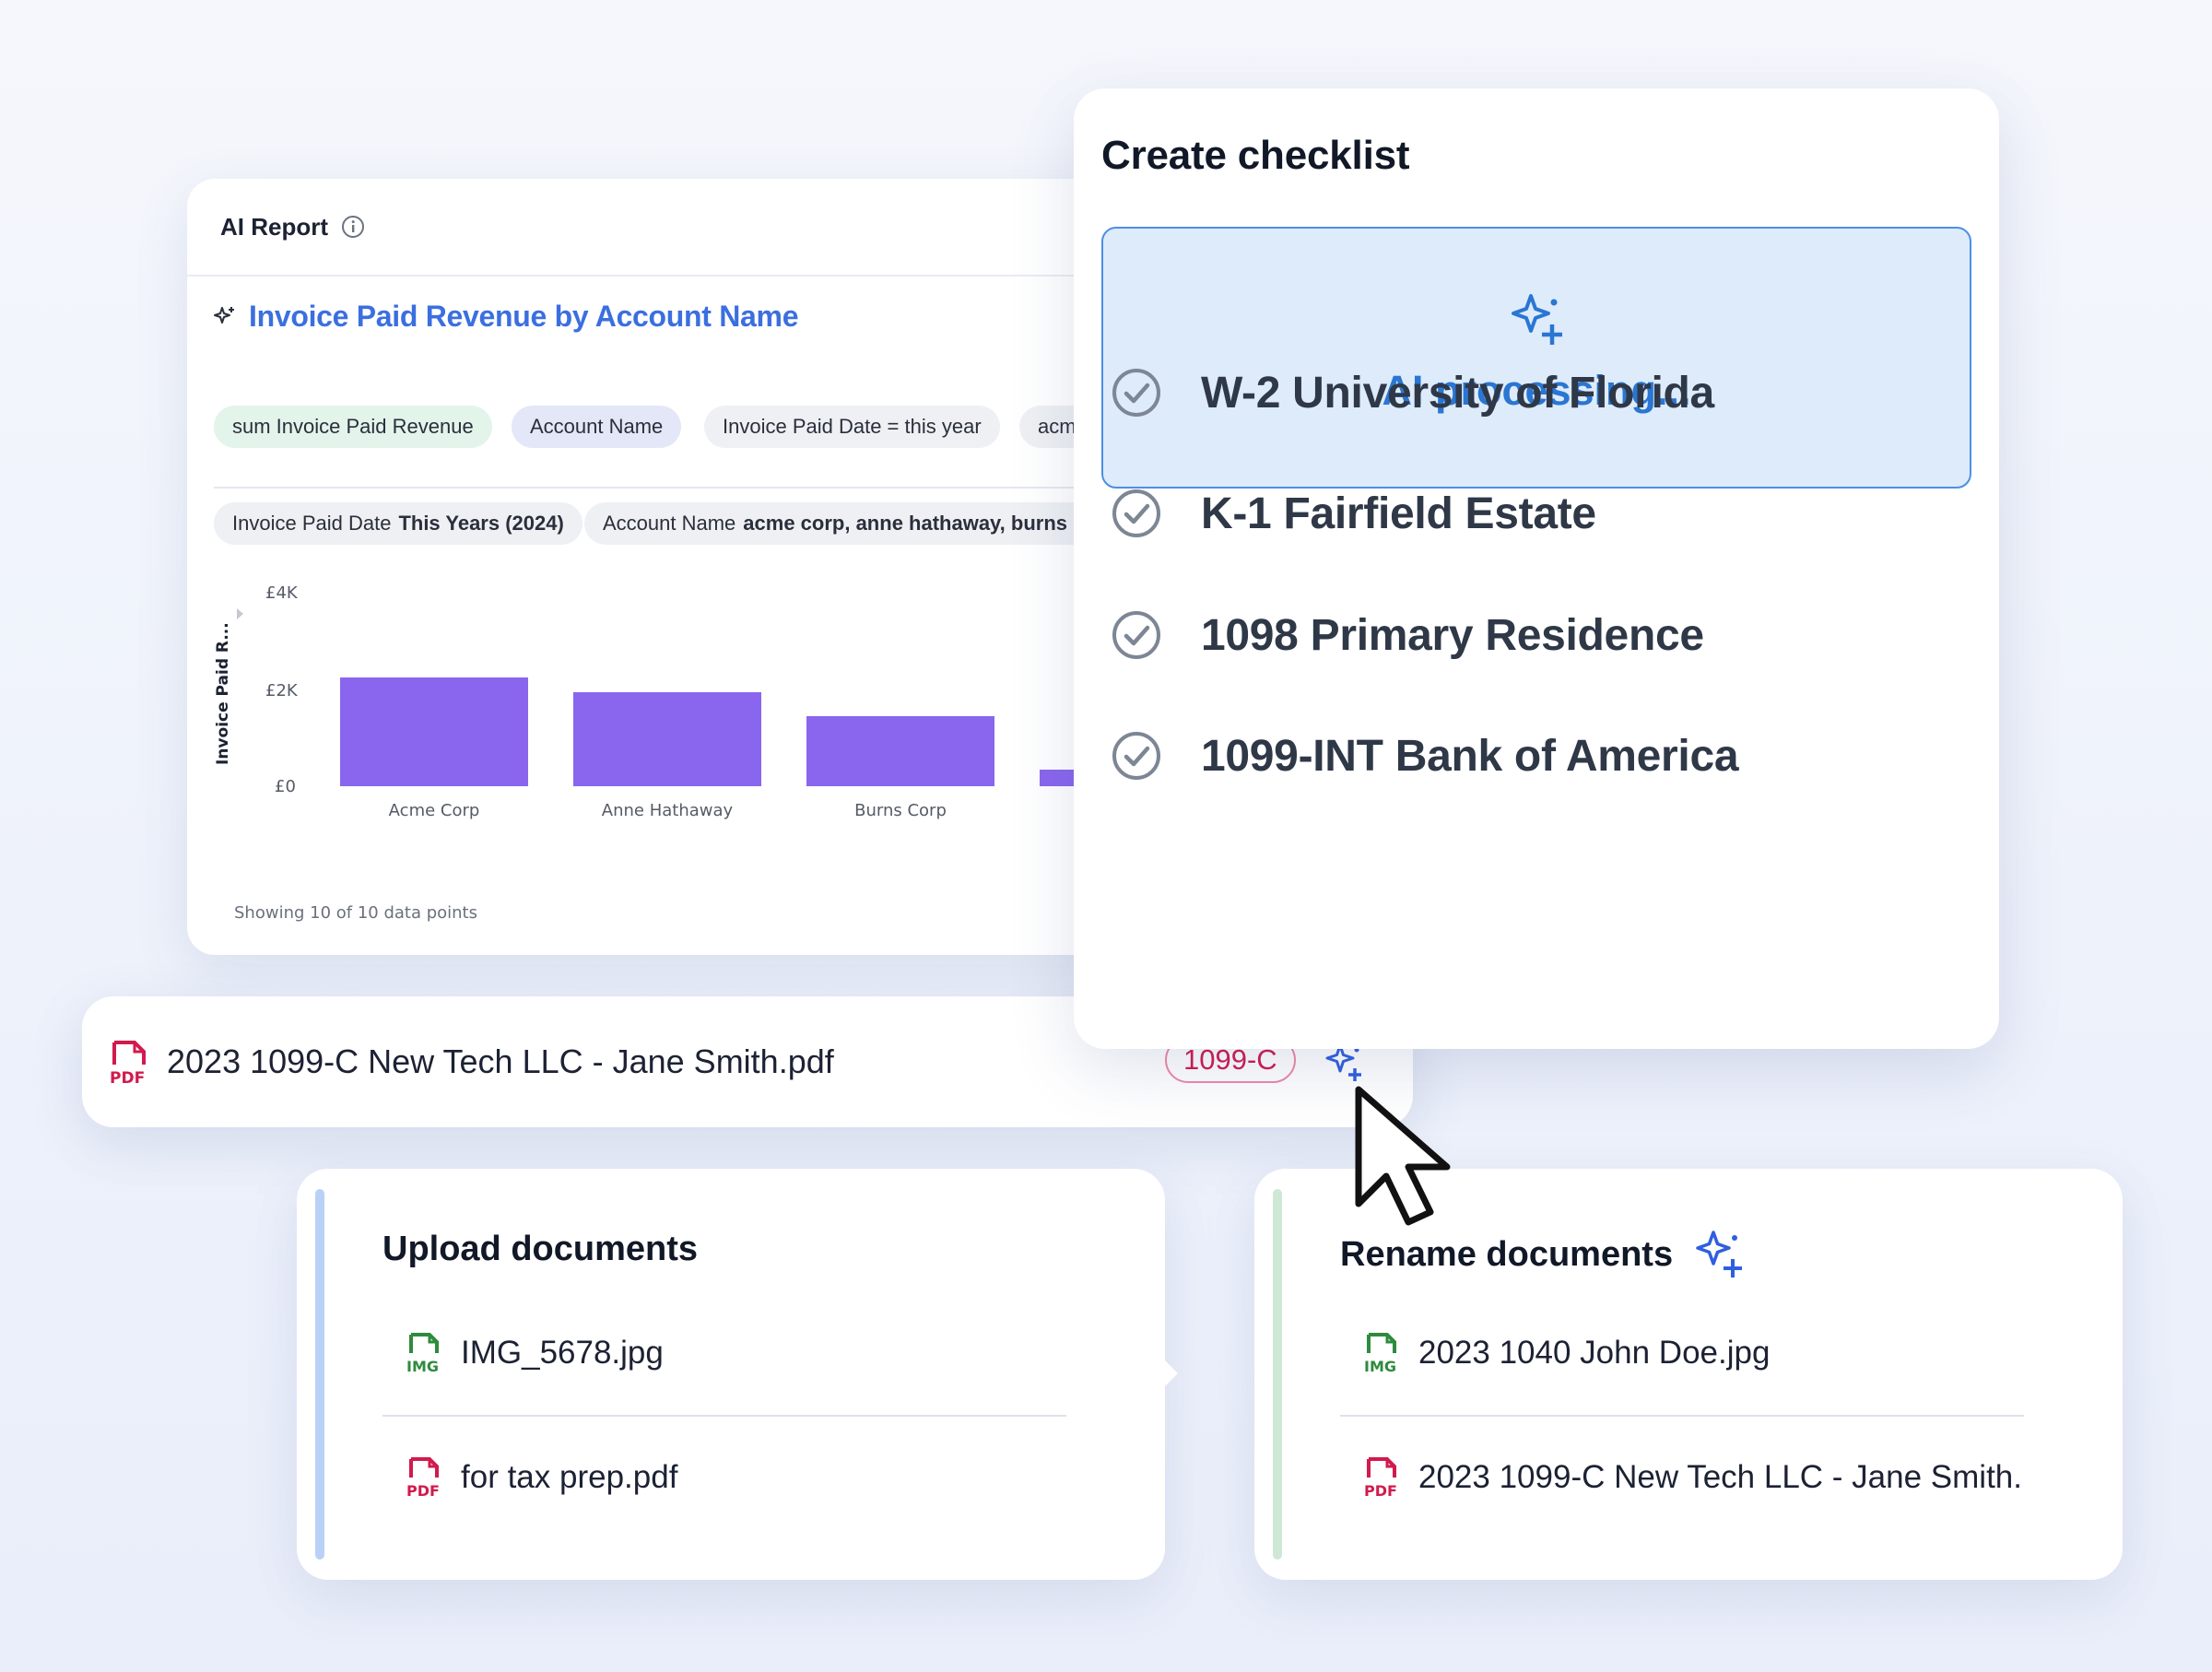  What do you see at coordinates (481, 523) in the screenshot?
I see `date-filter-value: This Years (2024)` at bounding box center [481, 523].